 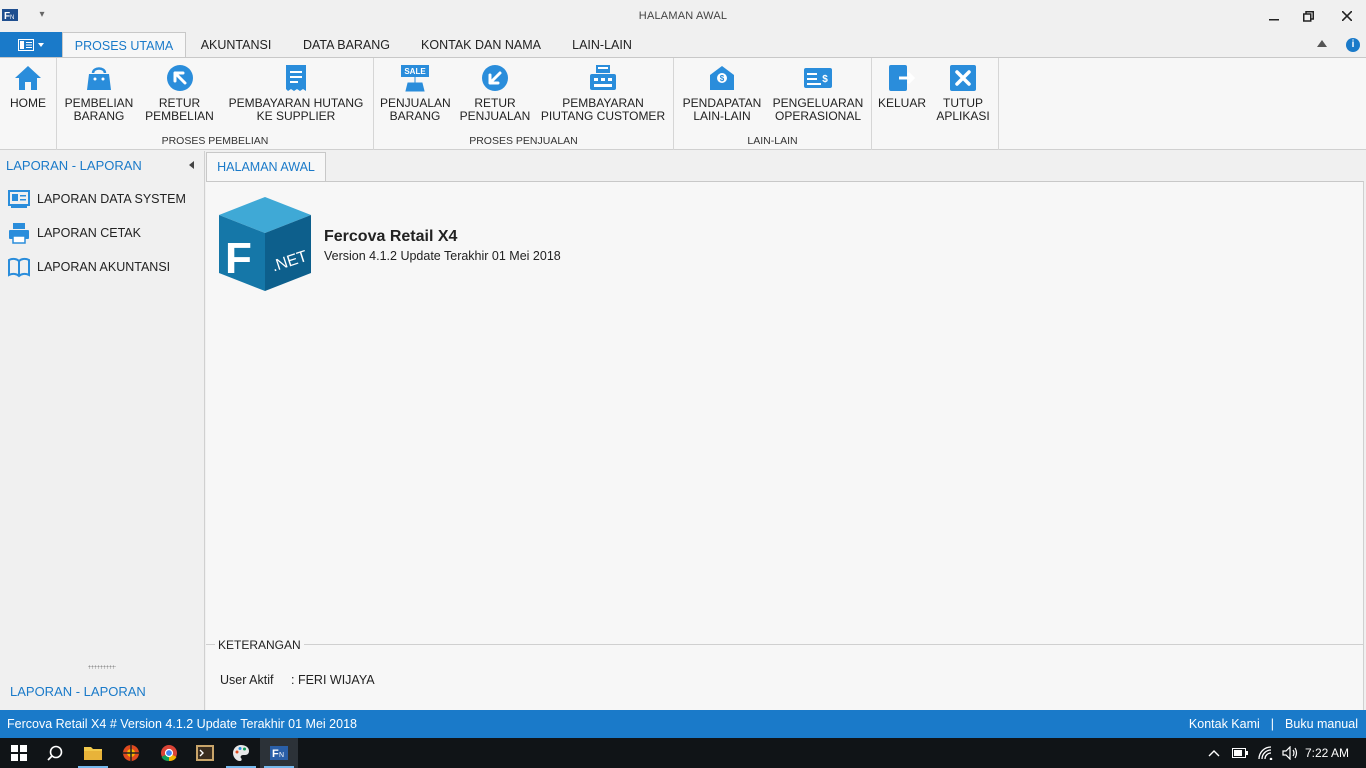 What do you see at coordinates (102, 199) in the screenshot?
I see `nav-laporan-data-system: LAPORAN DATA SYSTEM` at bounding box center [102, 199].